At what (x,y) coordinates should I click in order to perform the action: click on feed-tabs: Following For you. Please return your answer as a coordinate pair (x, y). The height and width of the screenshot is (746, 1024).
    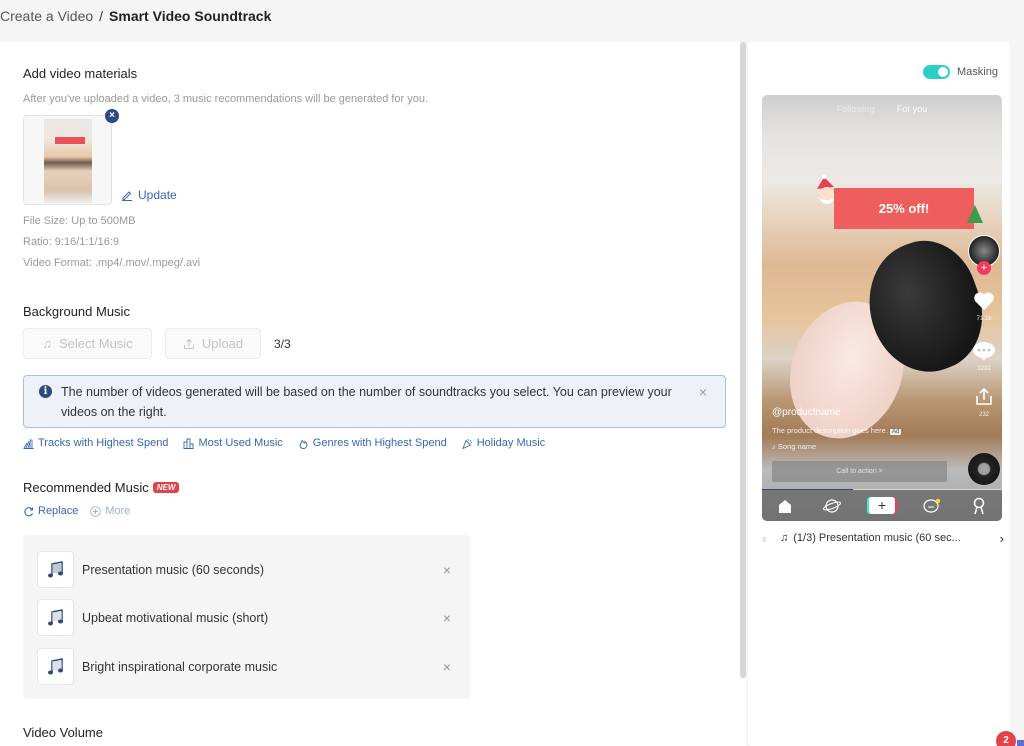
    Looking at the image, I should click on (882, 109).